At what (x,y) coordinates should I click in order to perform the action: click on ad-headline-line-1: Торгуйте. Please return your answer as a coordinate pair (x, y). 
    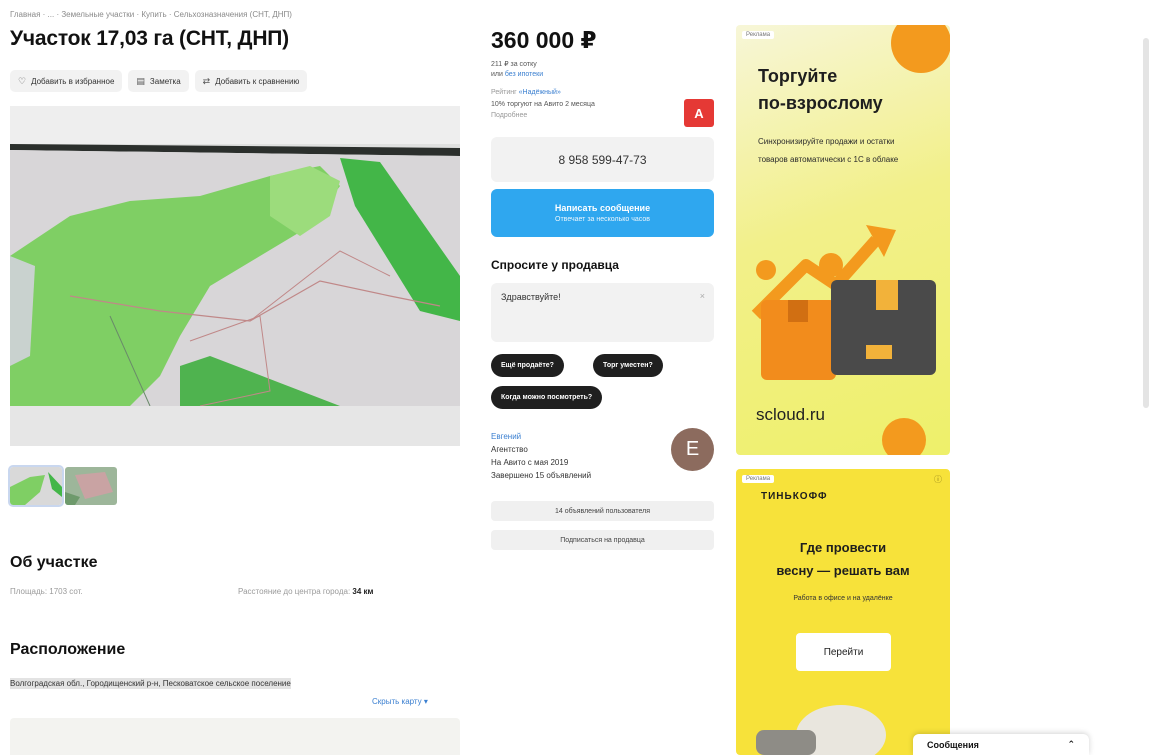
    Looking at the image, I should click on (798, 76).